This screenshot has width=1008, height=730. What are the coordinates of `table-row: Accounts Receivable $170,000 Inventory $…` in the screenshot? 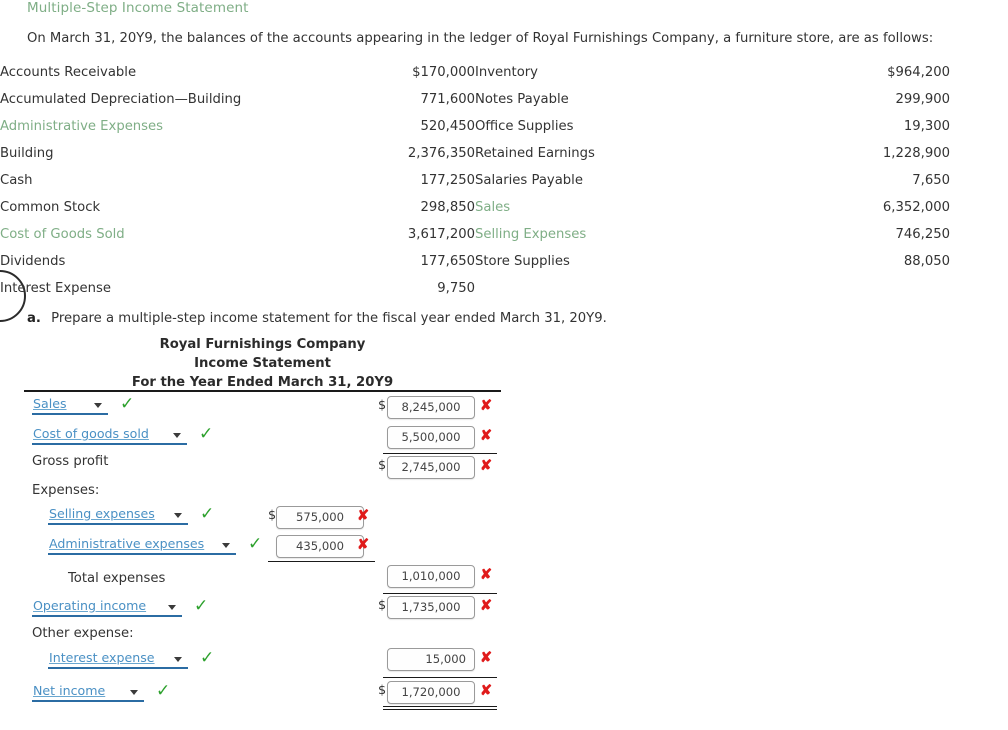 It's located at (475, 72).